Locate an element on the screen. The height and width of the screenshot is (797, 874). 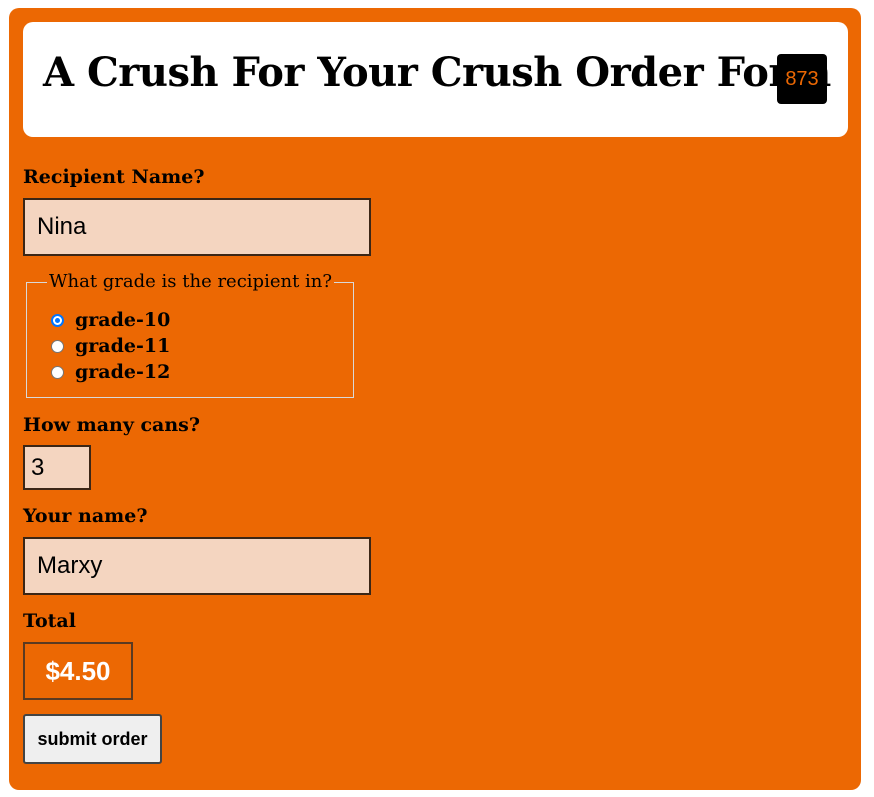
grade-option-12: grade-12 is located at coordinates (110, 372).